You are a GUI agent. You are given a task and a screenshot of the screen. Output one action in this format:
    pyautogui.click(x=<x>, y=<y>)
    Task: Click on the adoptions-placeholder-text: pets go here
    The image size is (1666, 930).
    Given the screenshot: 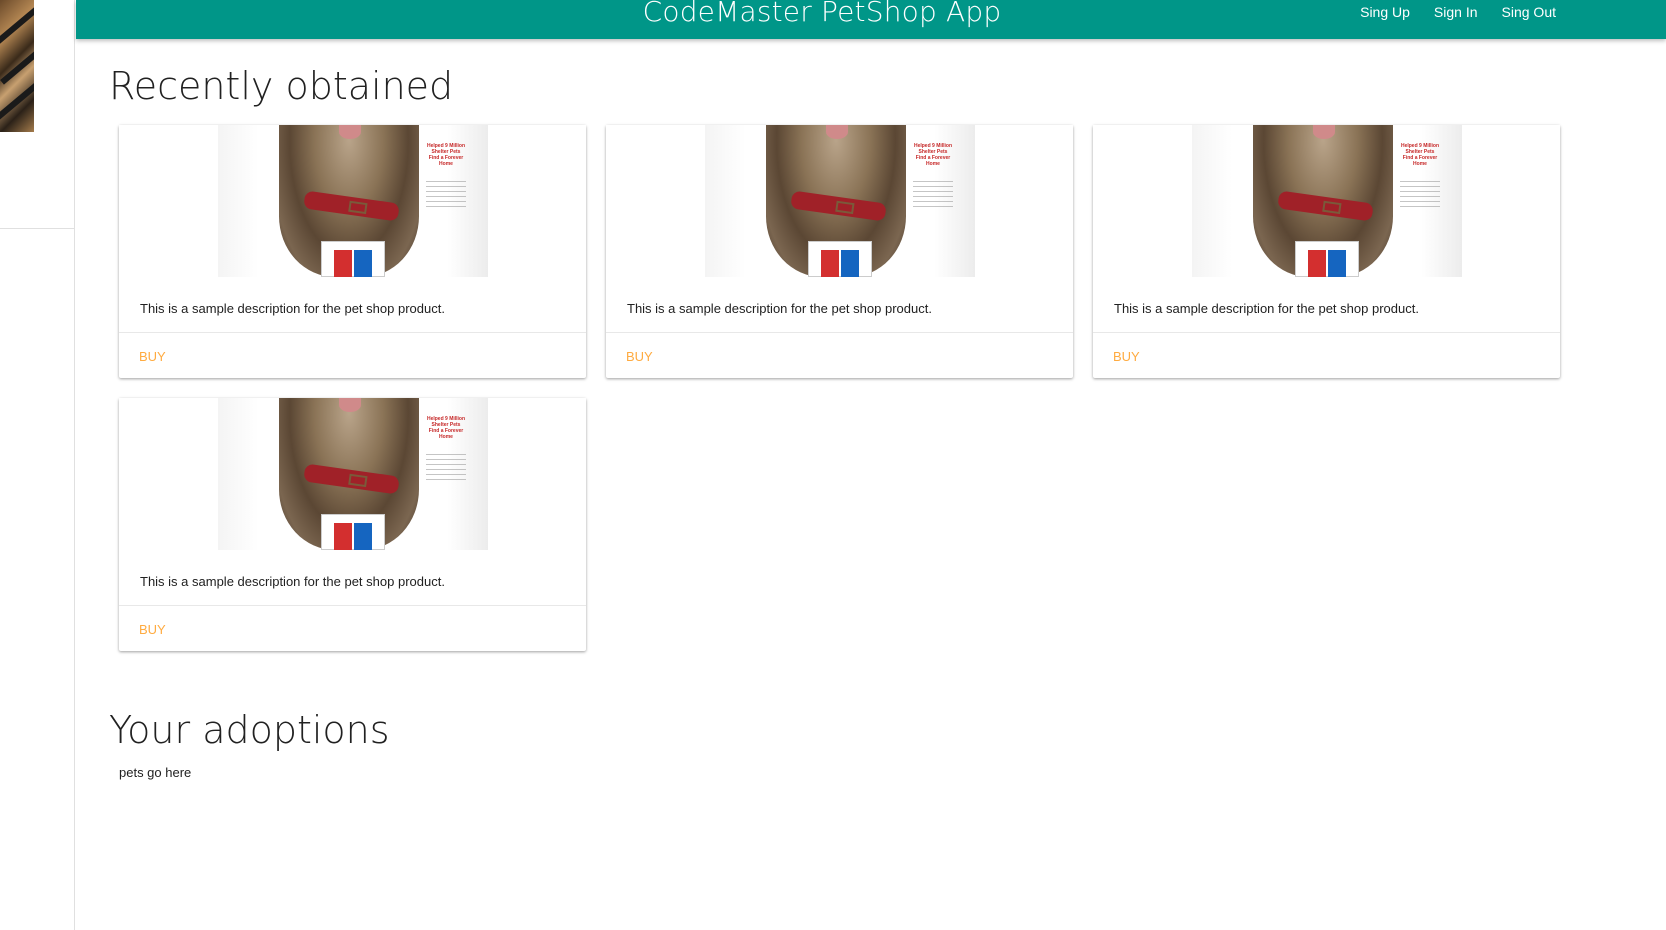 What is the action you would take?
    pyautogui.click(x=155, y=772)
    